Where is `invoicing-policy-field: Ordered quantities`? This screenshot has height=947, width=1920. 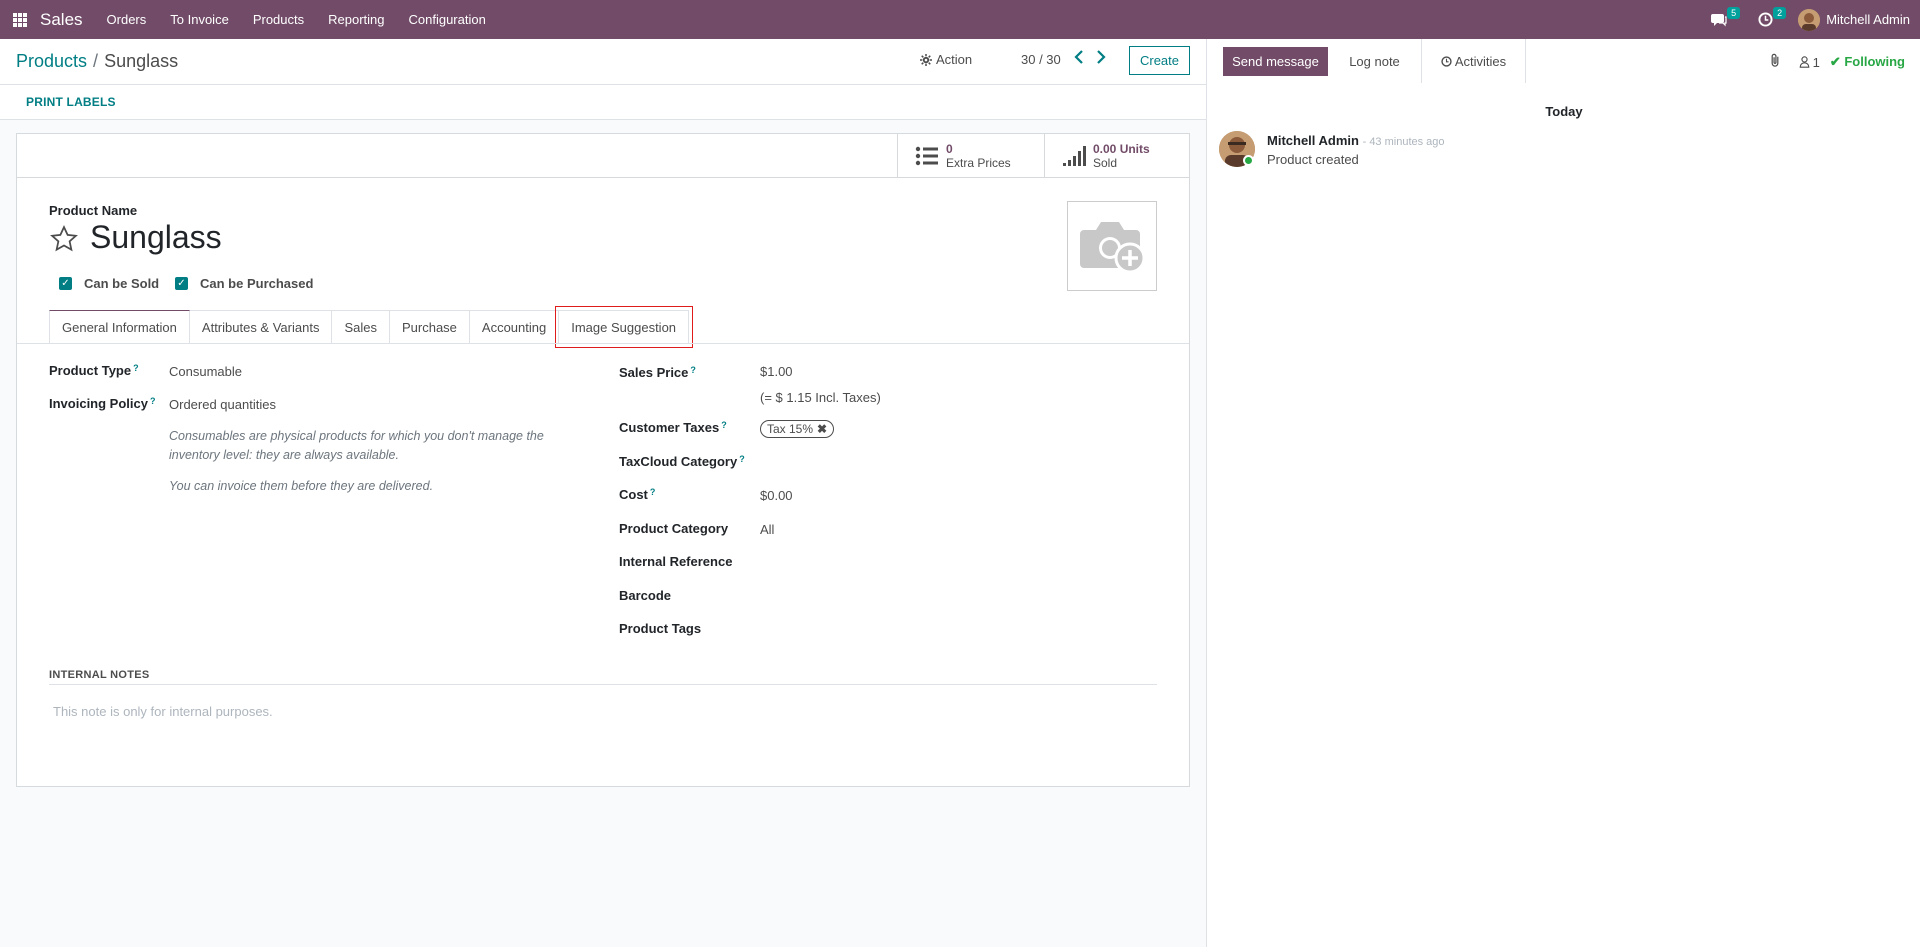
invoicing-policy-field: Ordered quantities is located at coordinates (222, 404).